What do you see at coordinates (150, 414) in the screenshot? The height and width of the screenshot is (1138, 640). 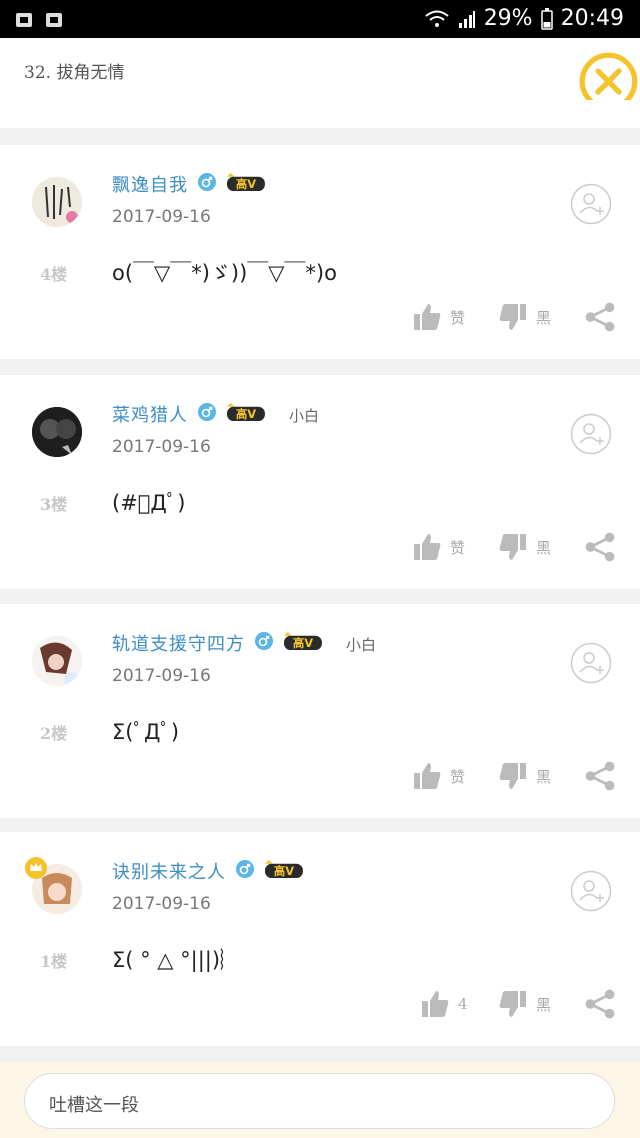 I see `username: 菜鸡猎人` at bounding box center [150, 414].